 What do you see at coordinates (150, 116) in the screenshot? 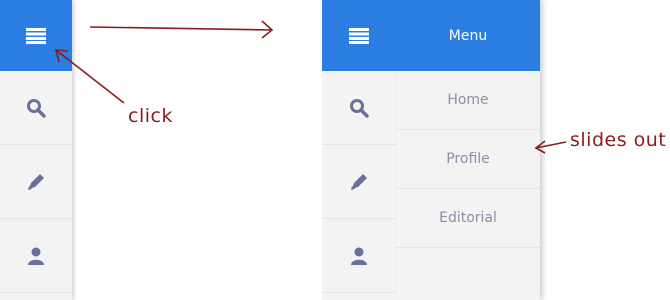
I see `click-annotation: click` at bounding box center [150, 116].